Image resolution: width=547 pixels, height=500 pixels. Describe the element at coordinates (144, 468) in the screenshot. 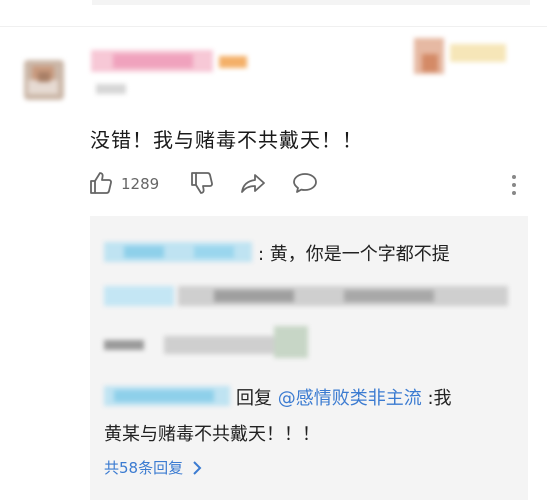

I see `view-more-label: 共58条回复` at that location.